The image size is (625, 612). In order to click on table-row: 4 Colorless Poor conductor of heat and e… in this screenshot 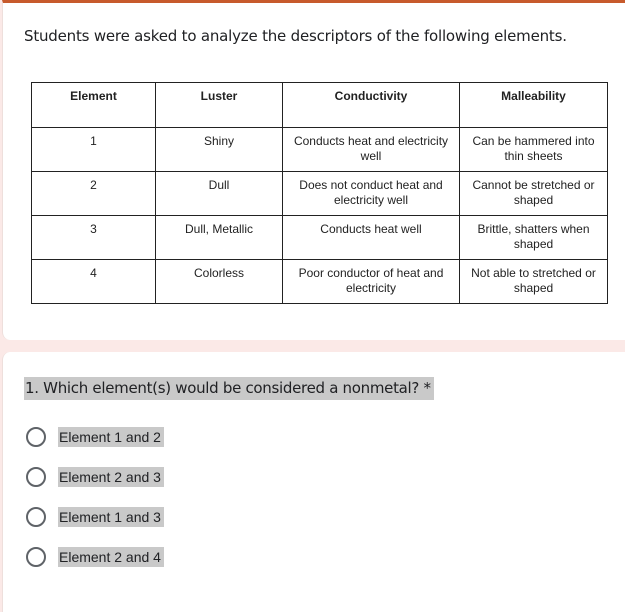, I will do `click(319, 281)`.